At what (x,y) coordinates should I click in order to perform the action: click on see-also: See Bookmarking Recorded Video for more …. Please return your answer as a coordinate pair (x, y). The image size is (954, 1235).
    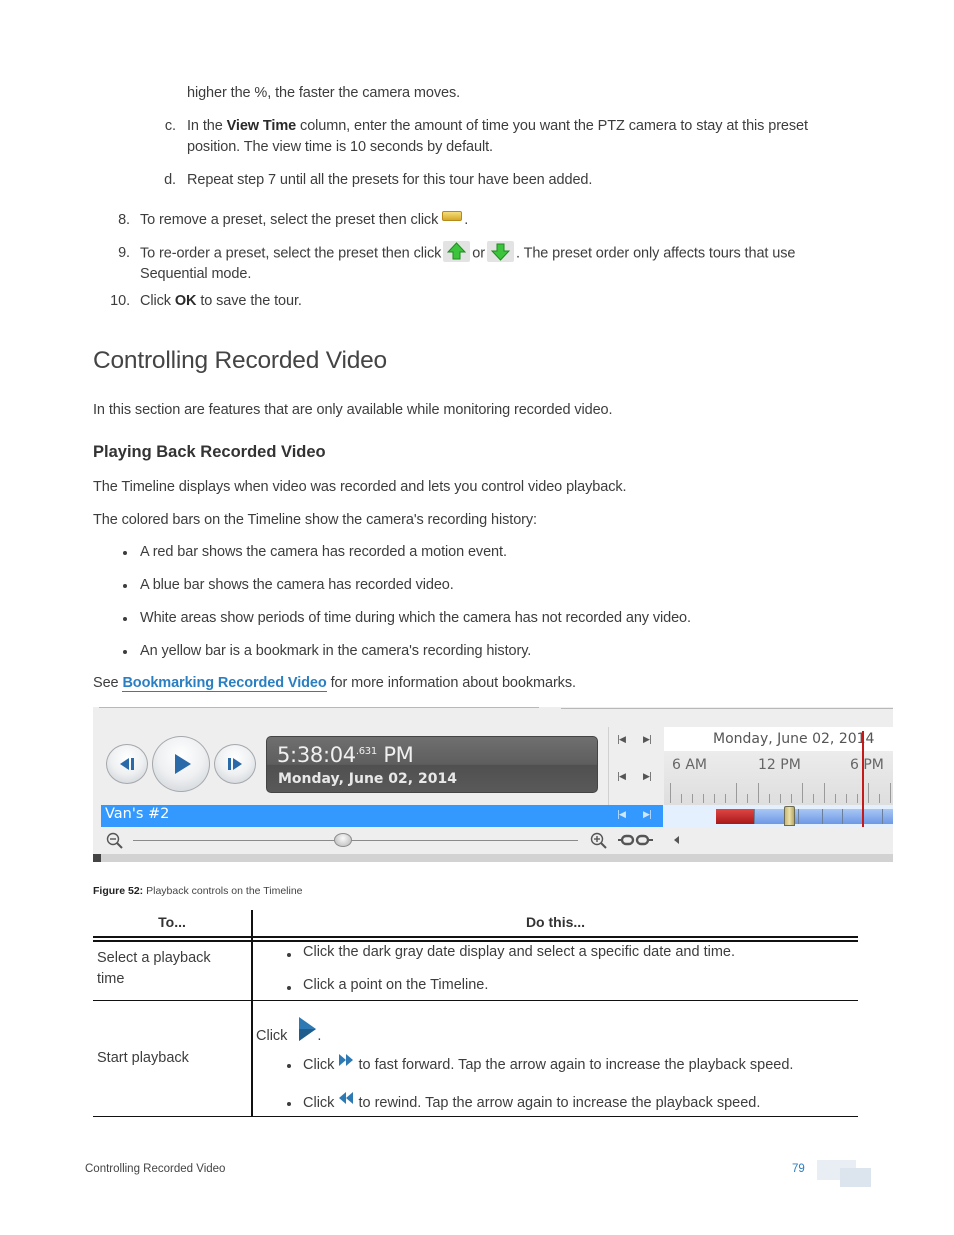
    Looking at the image, I should click on (334, 683).